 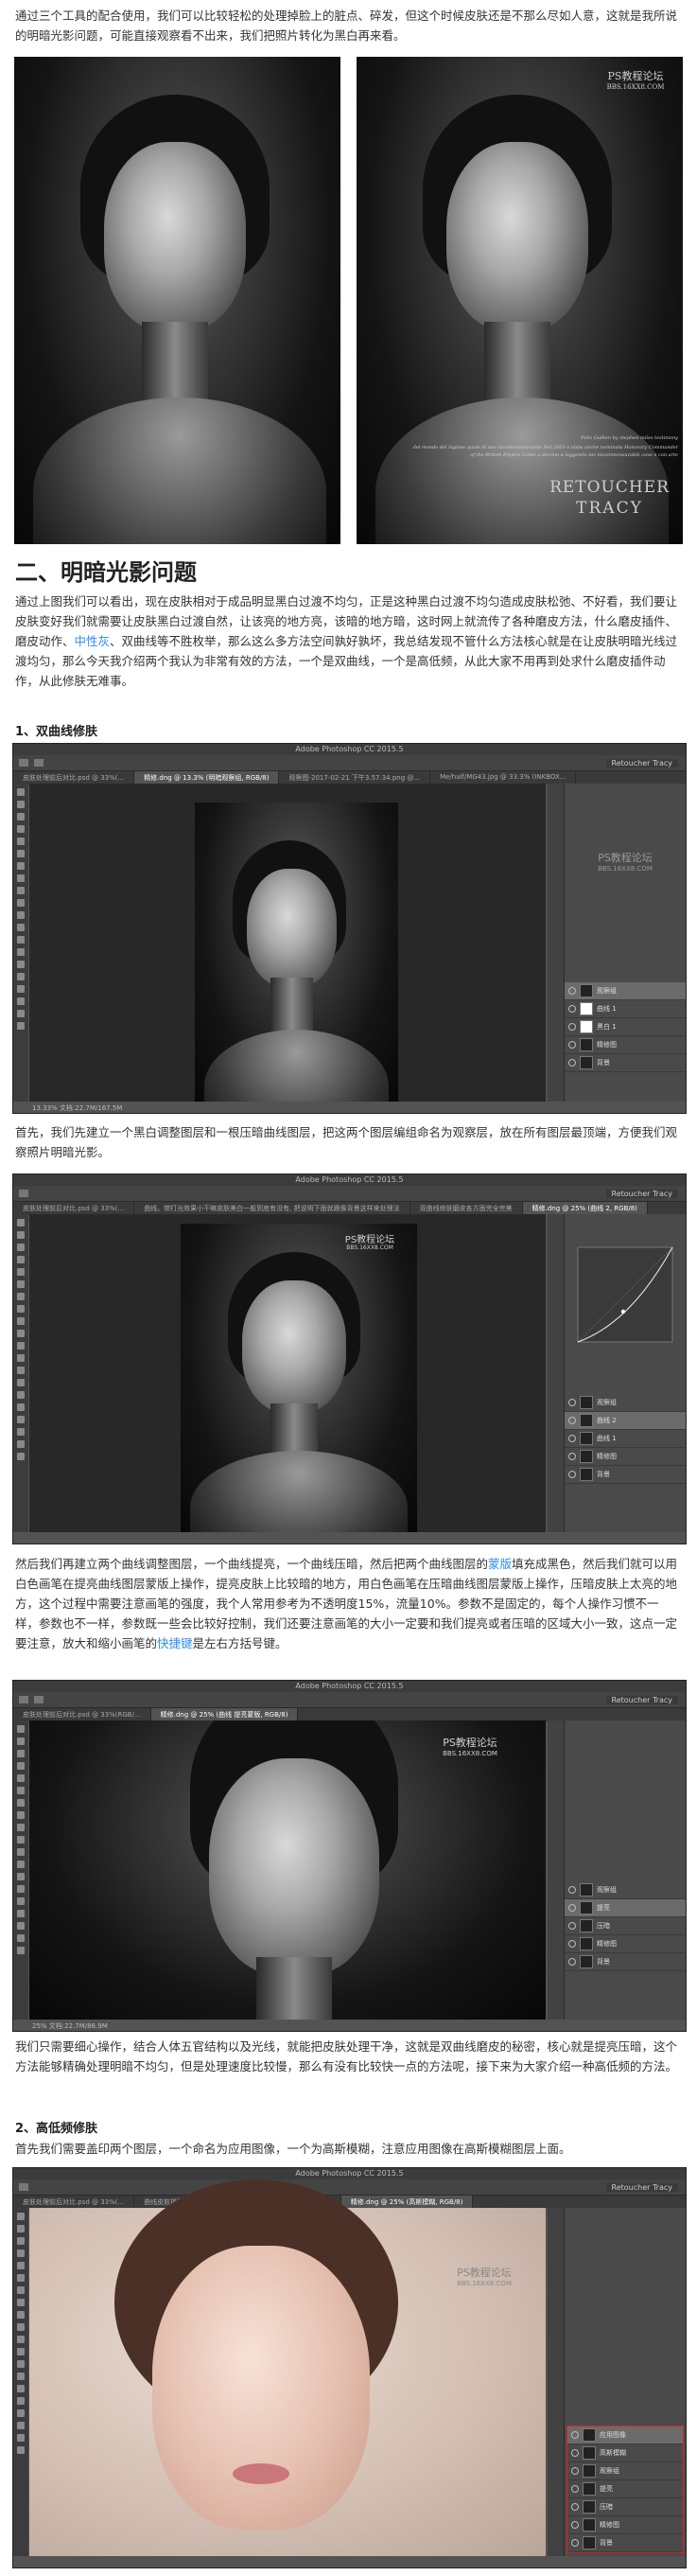 I want to click on link-neutral-gray: 中性灰, so click(x=93, y=641).